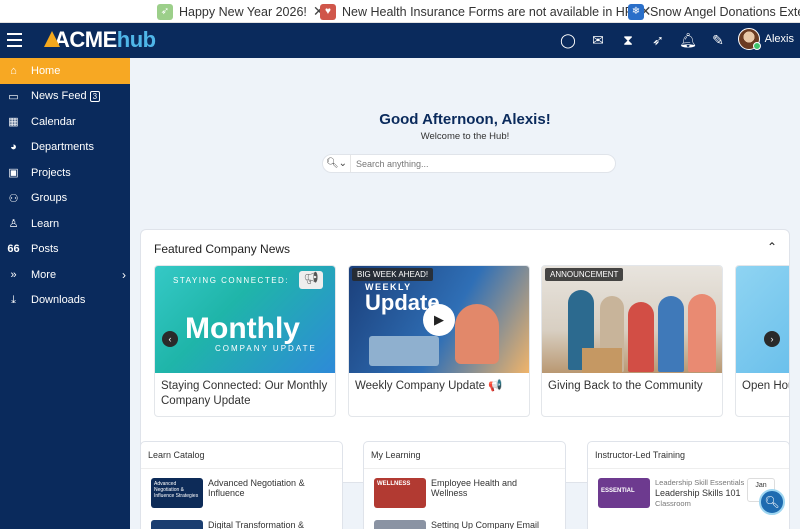 Image resolution: width=800 pixels, height=529 pixels. Describe the element at coordinates (65, 275) in the screenshot. I see `sidebar-item-more: » More ›` at that location.